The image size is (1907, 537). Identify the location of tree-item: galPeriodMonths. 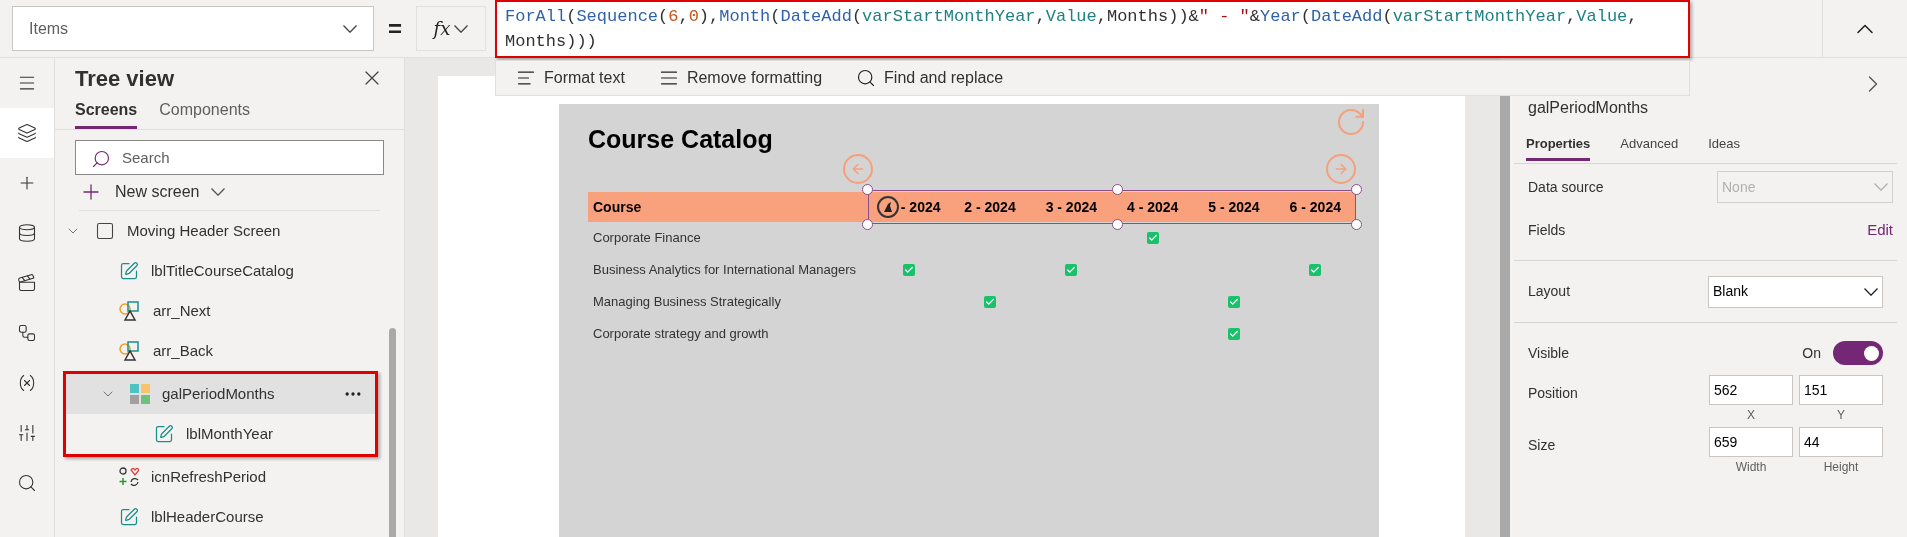
(220, 394).